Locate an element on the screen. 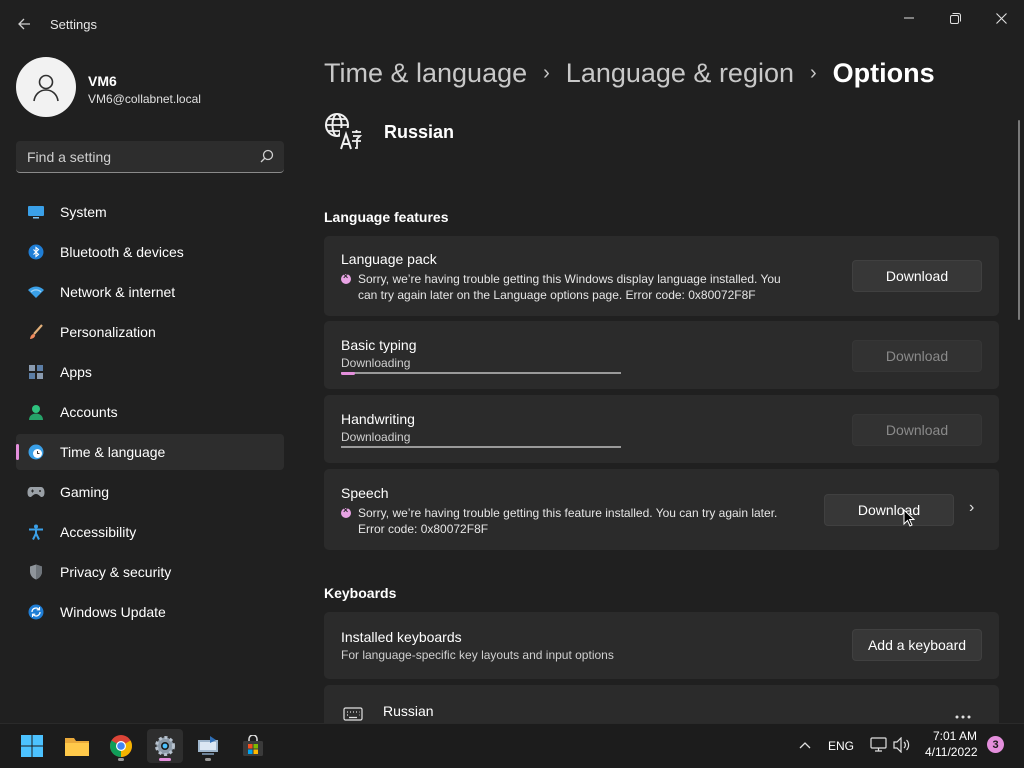 This screenshot has width=1024, height=768. section-title-language-features: Language features is located at coordinates (386, 217).